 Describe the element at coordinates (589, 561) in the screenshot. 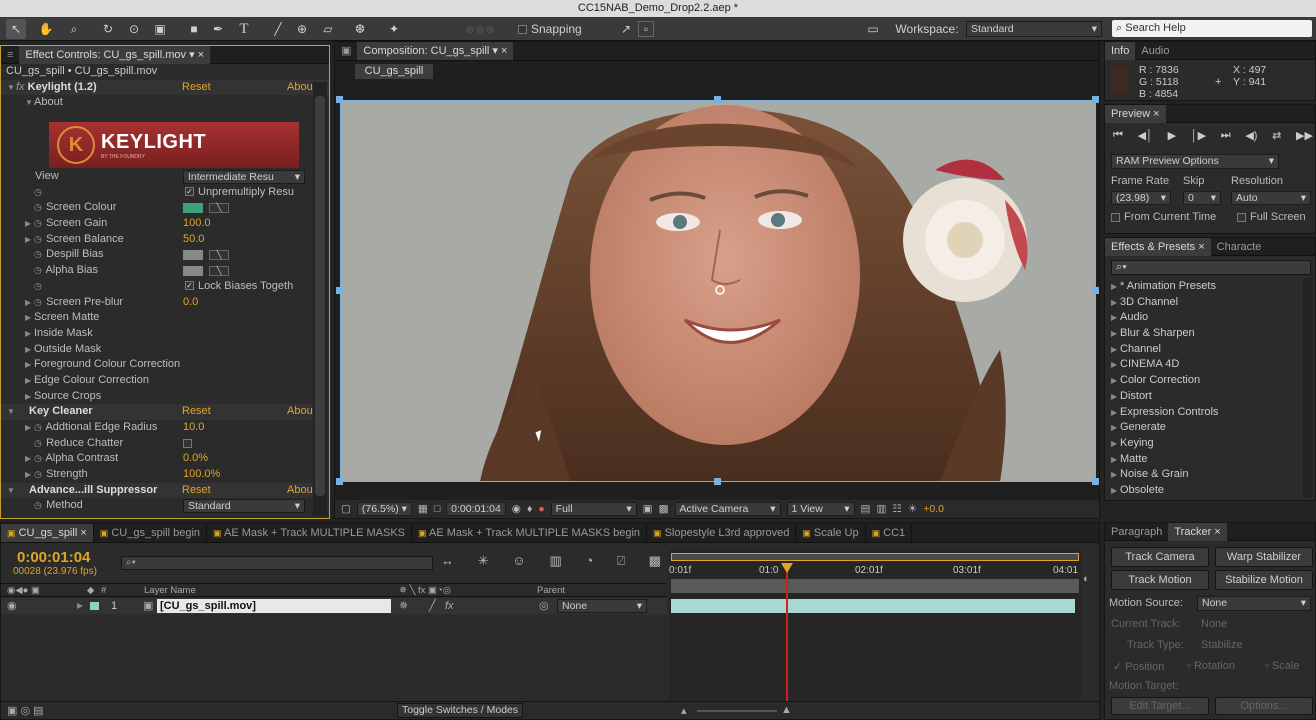

I see `motion-blur-icon: ◔` at that location.